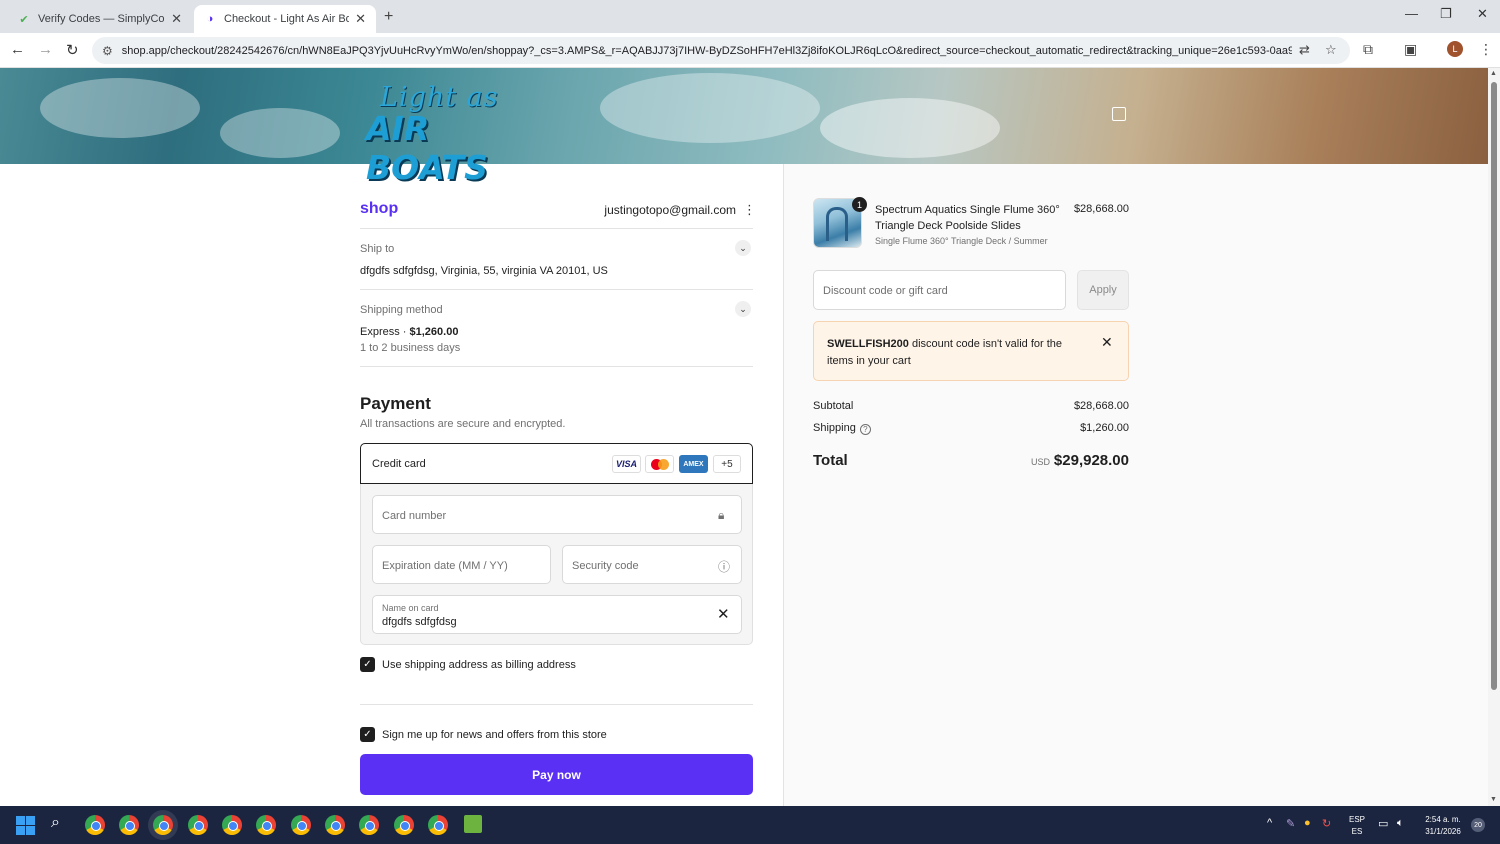 The image size is (1500, 844). Describe the element at coordinates (1331, 50) in the screenshot. I see `bookmark-star-icon: ☆` at that location.